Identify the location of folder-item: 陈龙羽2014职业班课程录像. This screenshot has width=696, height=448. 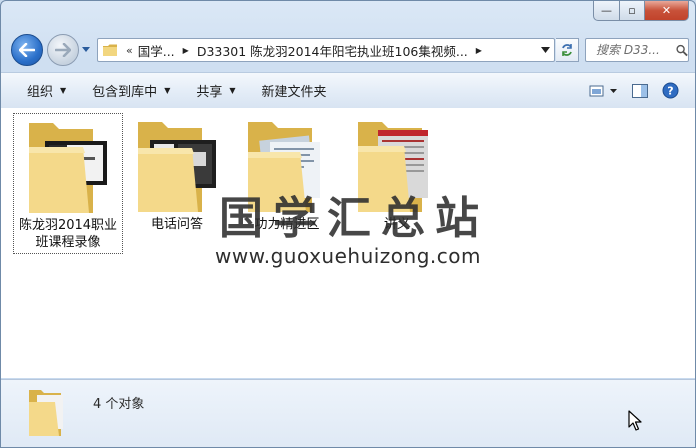
(68, 183).